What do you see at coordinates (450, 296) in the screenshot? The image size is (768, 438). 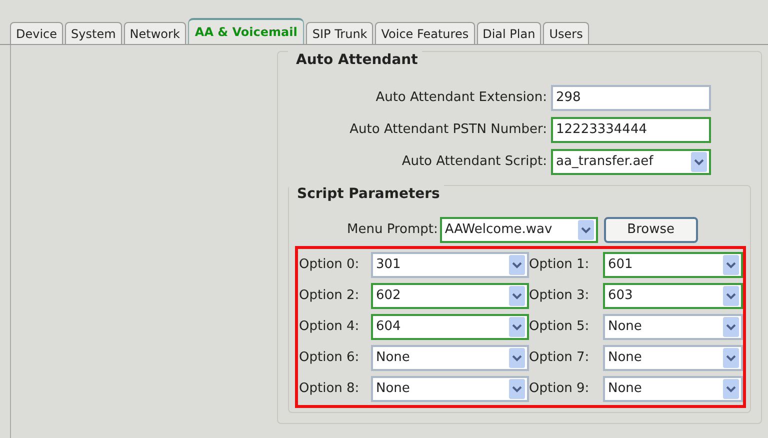 I see `dropdown: 602` at bounding box center [450, 296].